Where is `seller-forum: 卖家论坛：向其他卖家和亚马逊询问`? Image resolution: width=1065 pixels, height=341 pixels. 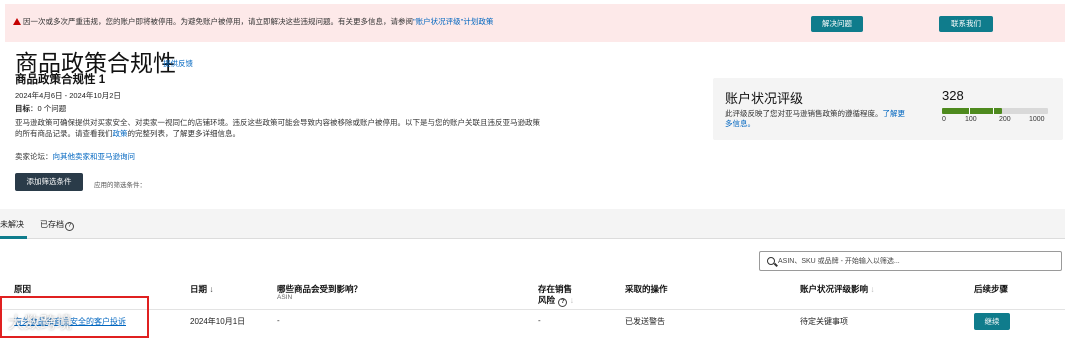 seller-forum: 卖家论坛：向其他卖家和亚马逊询问 is located at coordinates (75, 156).